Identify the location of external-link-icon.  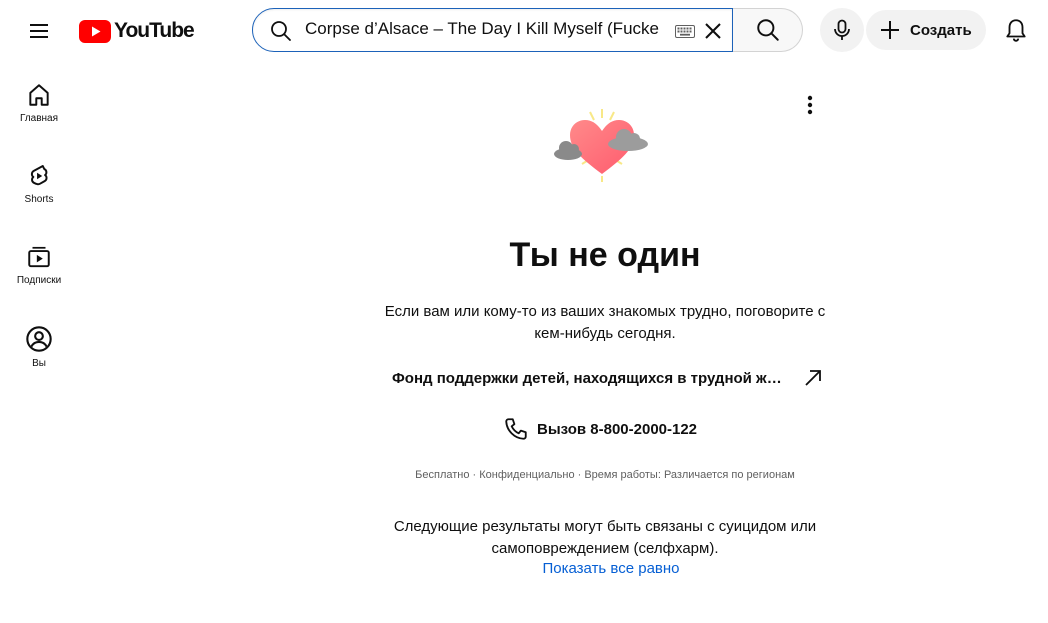
(813, 378).